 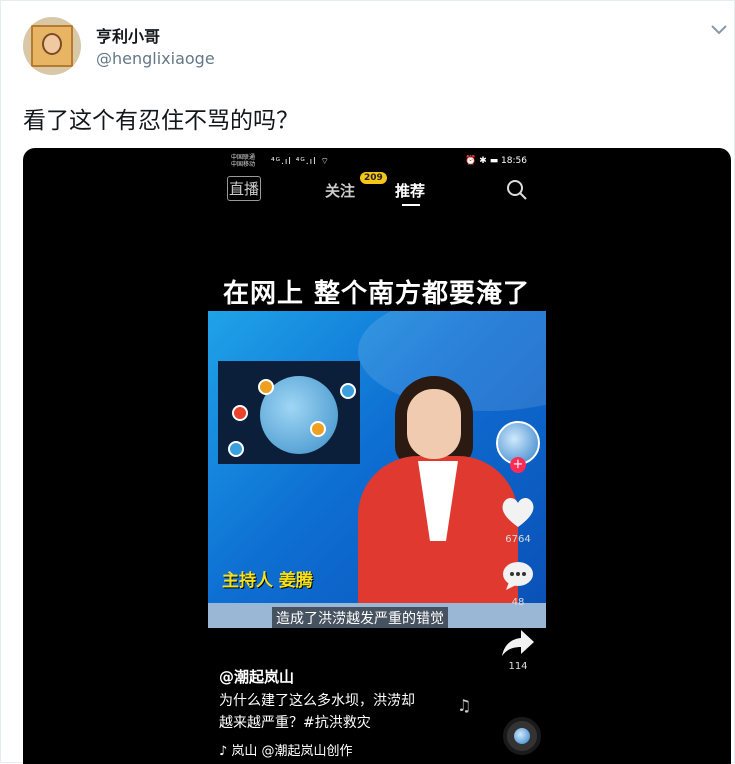 What do you see at coordinates (289, 412) in the screenshot?
I see `globe-inset-graphic` at bounding box center [289, 412].